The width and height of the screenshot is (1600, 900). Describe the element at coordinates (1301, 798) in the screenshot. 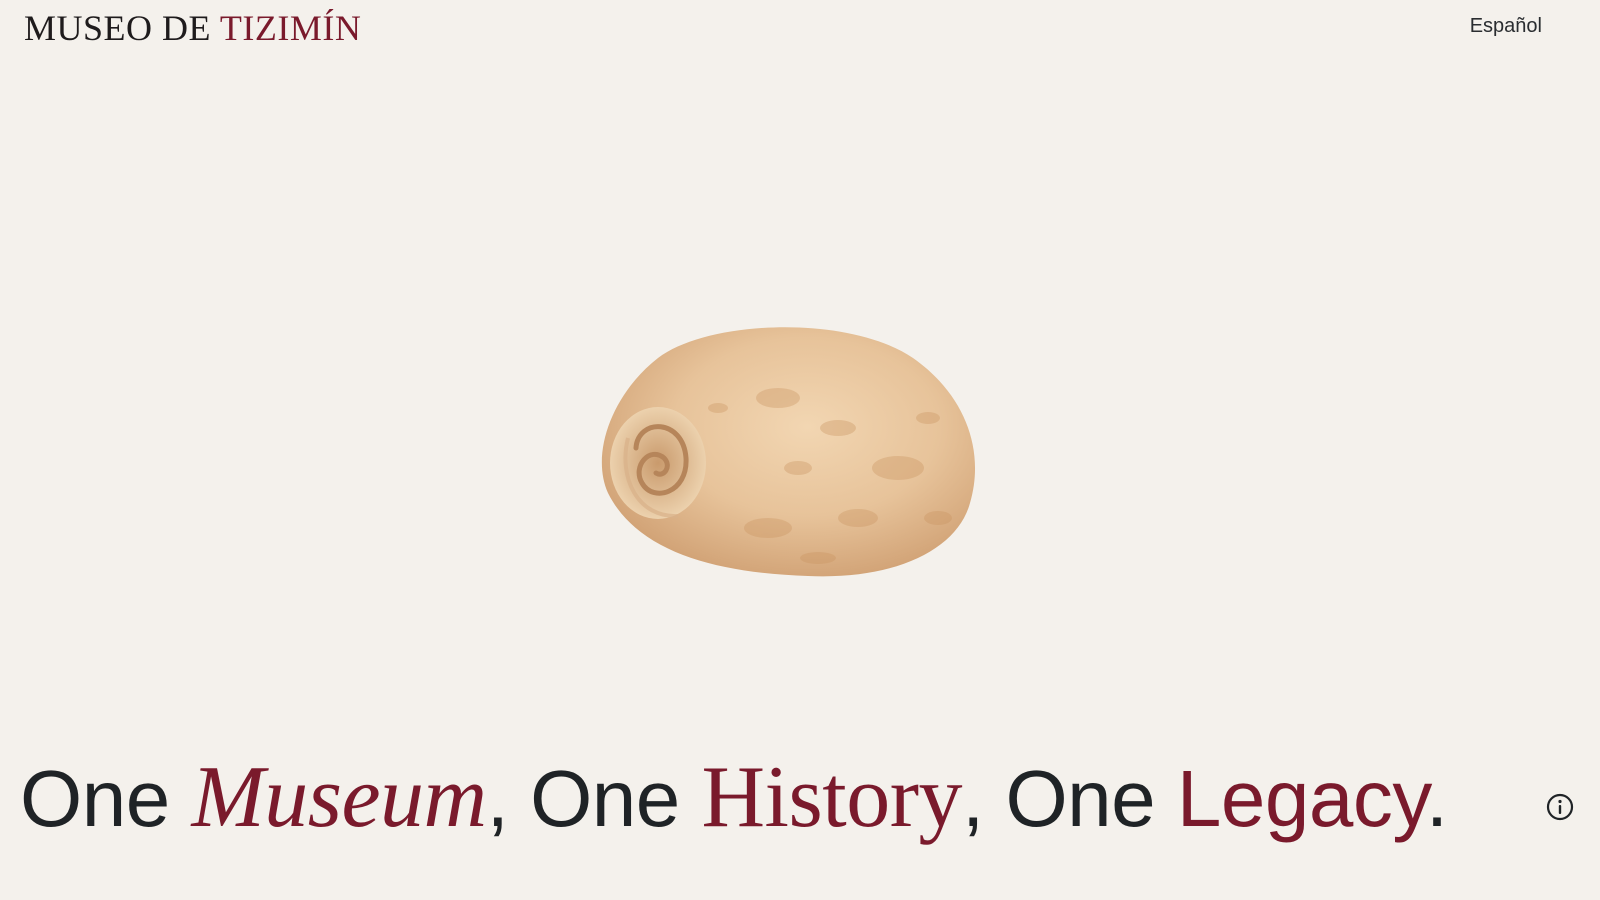

I see `headline-word-legacy: Legacy` at that location.